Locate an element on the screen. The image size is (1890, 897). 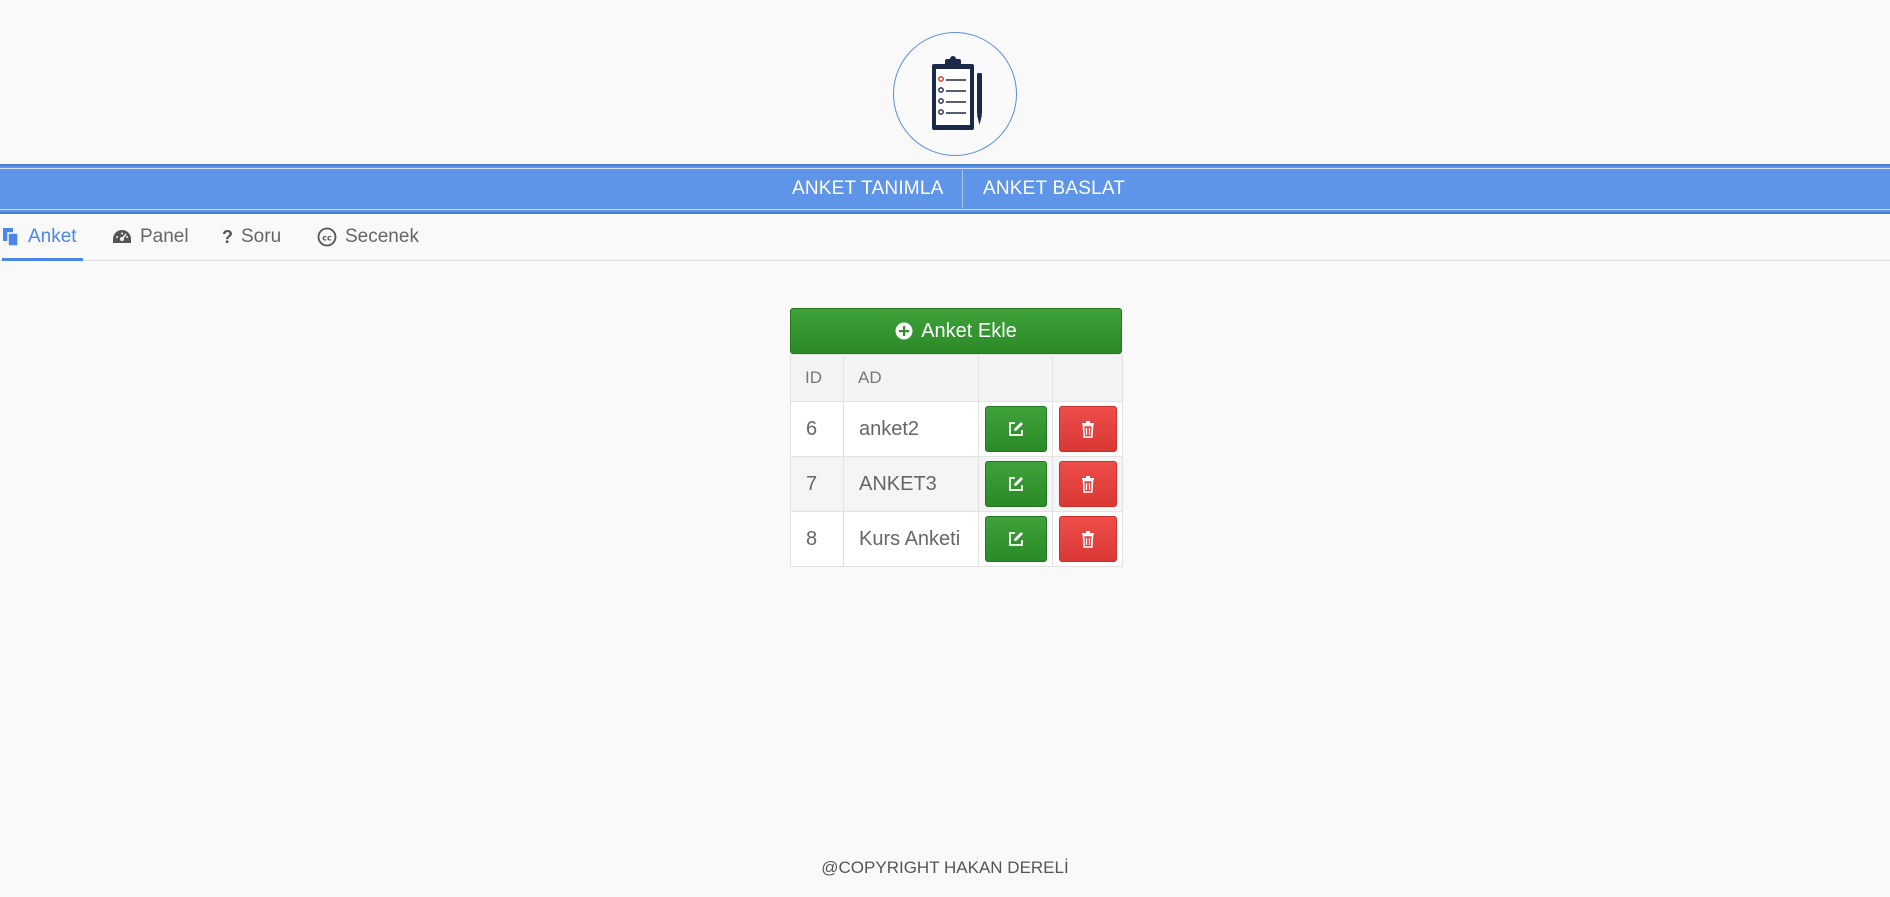
nav-anket-tanimla: ANKET TANIMLA is located at coordinates (867, 189).